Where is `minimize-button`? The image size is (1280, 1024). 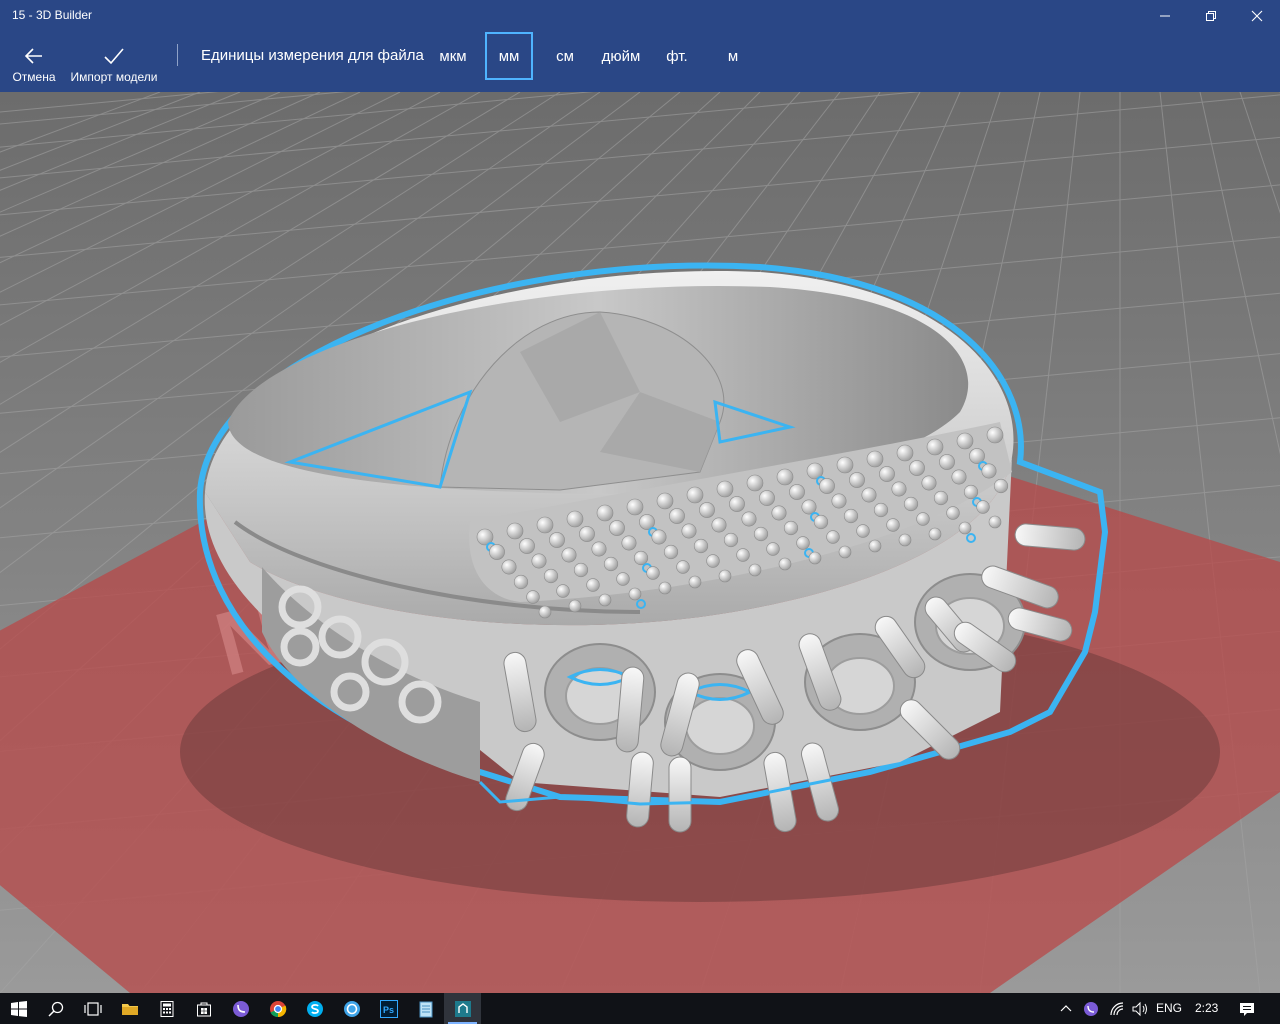
minimize-button is located at coordinates (1165, 16).